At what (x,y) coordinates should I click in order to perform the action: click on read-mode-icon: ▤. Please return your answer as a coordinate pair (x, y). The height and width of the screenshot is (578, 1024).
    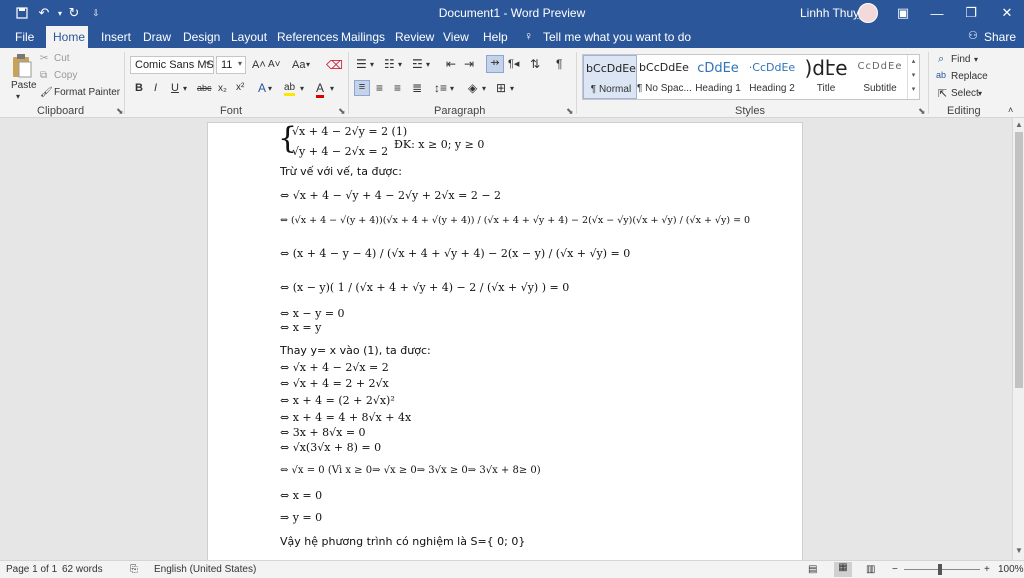
    Looking at the image, I should click on (812, 569).